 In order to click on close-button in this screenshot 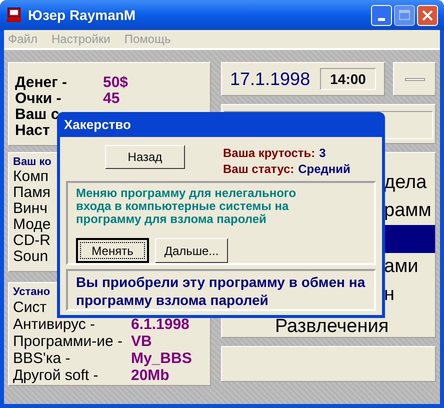, I will do `click(427, 15)`.